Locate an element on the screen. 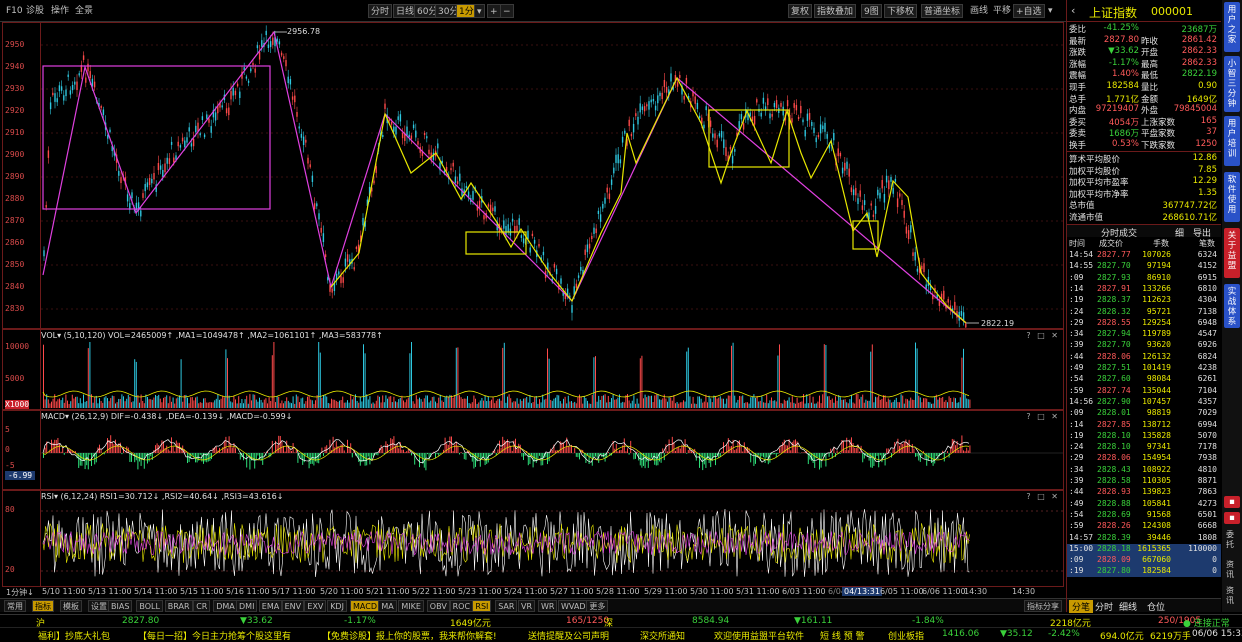 The image size is (1242, 642). indicator-brar: BRAR is located at coordinates (179, 606).